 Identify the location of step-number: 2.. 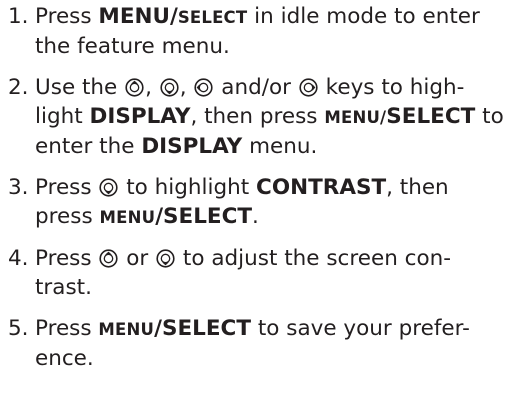
(18, 87).